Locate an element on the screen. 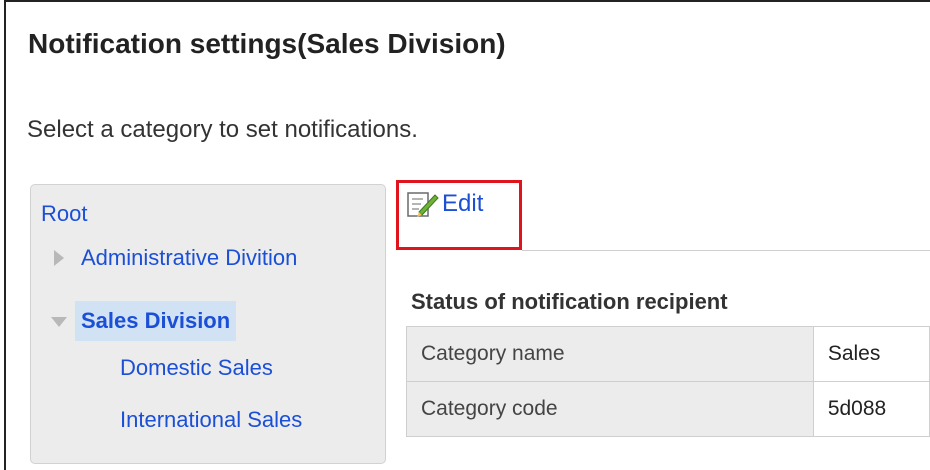 This screenshot has width=930, height=470. tree-child-international-sales: International Sales is located at coordinates (211, 420).